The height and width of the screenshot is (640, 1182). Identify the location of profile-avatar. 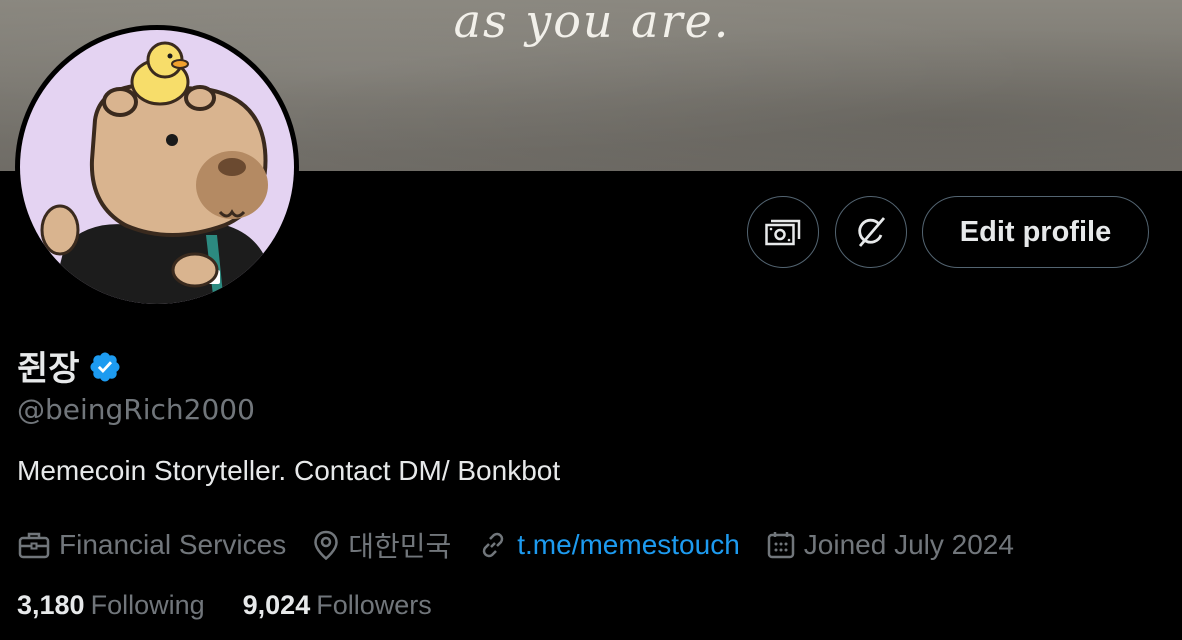
(157, 167).